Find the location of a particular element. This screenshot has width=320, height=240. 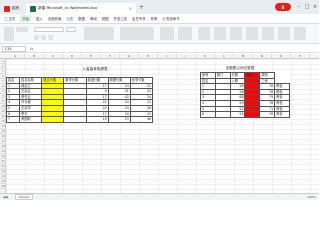

sort-button is located at coordinates (236, 33).